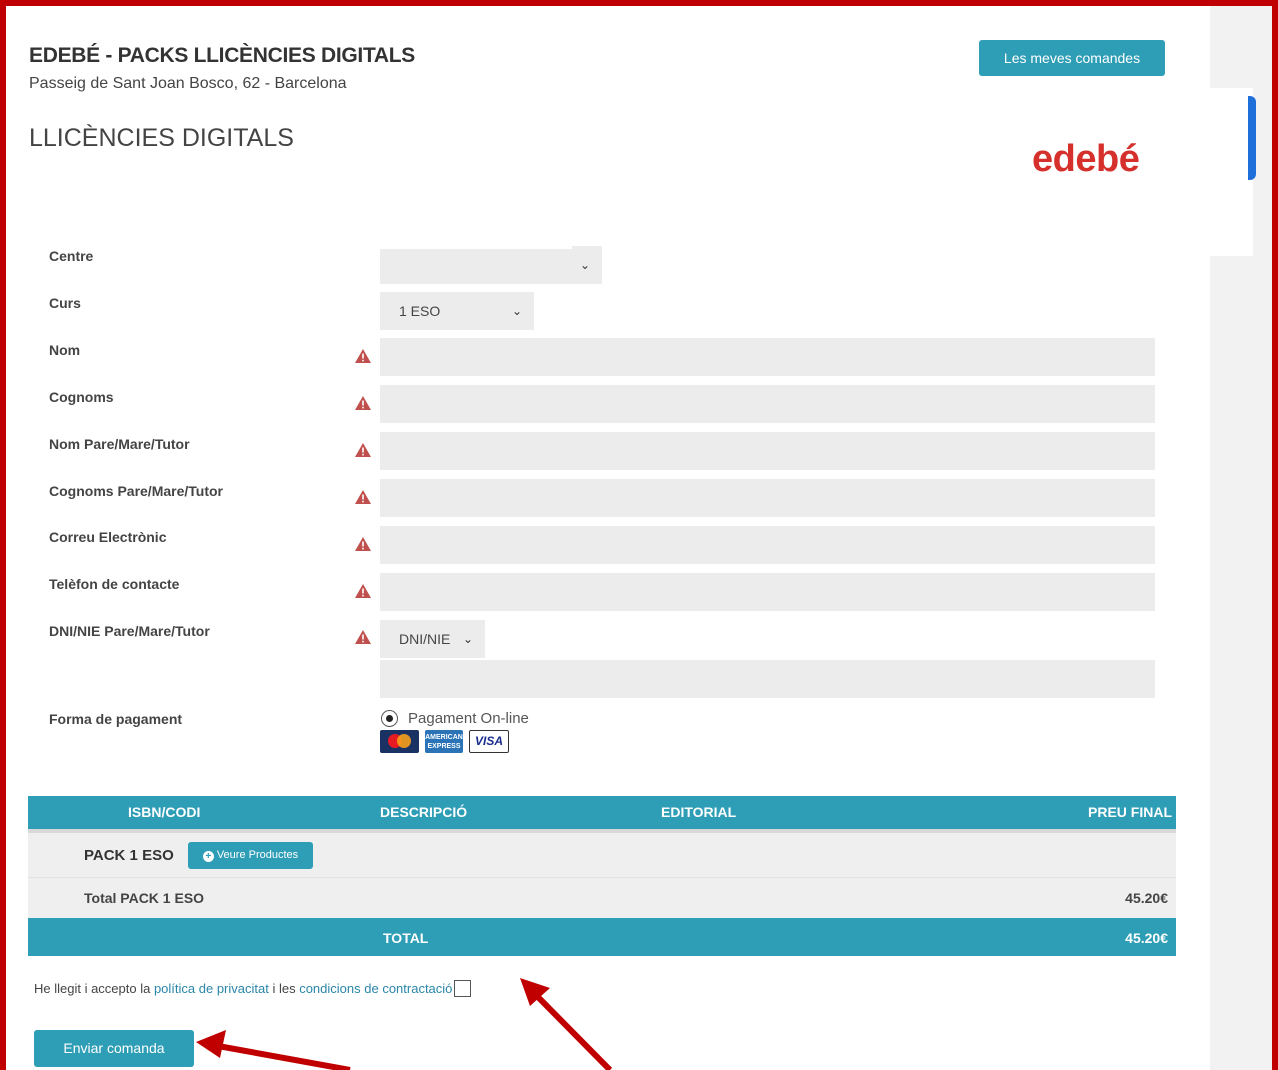 Image resolution: width=1278 pixels, height=1070 pixels. Describe the element at coordinates (1086, 159) in the screenshot. I see `edebe-logo: edebé` at that location.